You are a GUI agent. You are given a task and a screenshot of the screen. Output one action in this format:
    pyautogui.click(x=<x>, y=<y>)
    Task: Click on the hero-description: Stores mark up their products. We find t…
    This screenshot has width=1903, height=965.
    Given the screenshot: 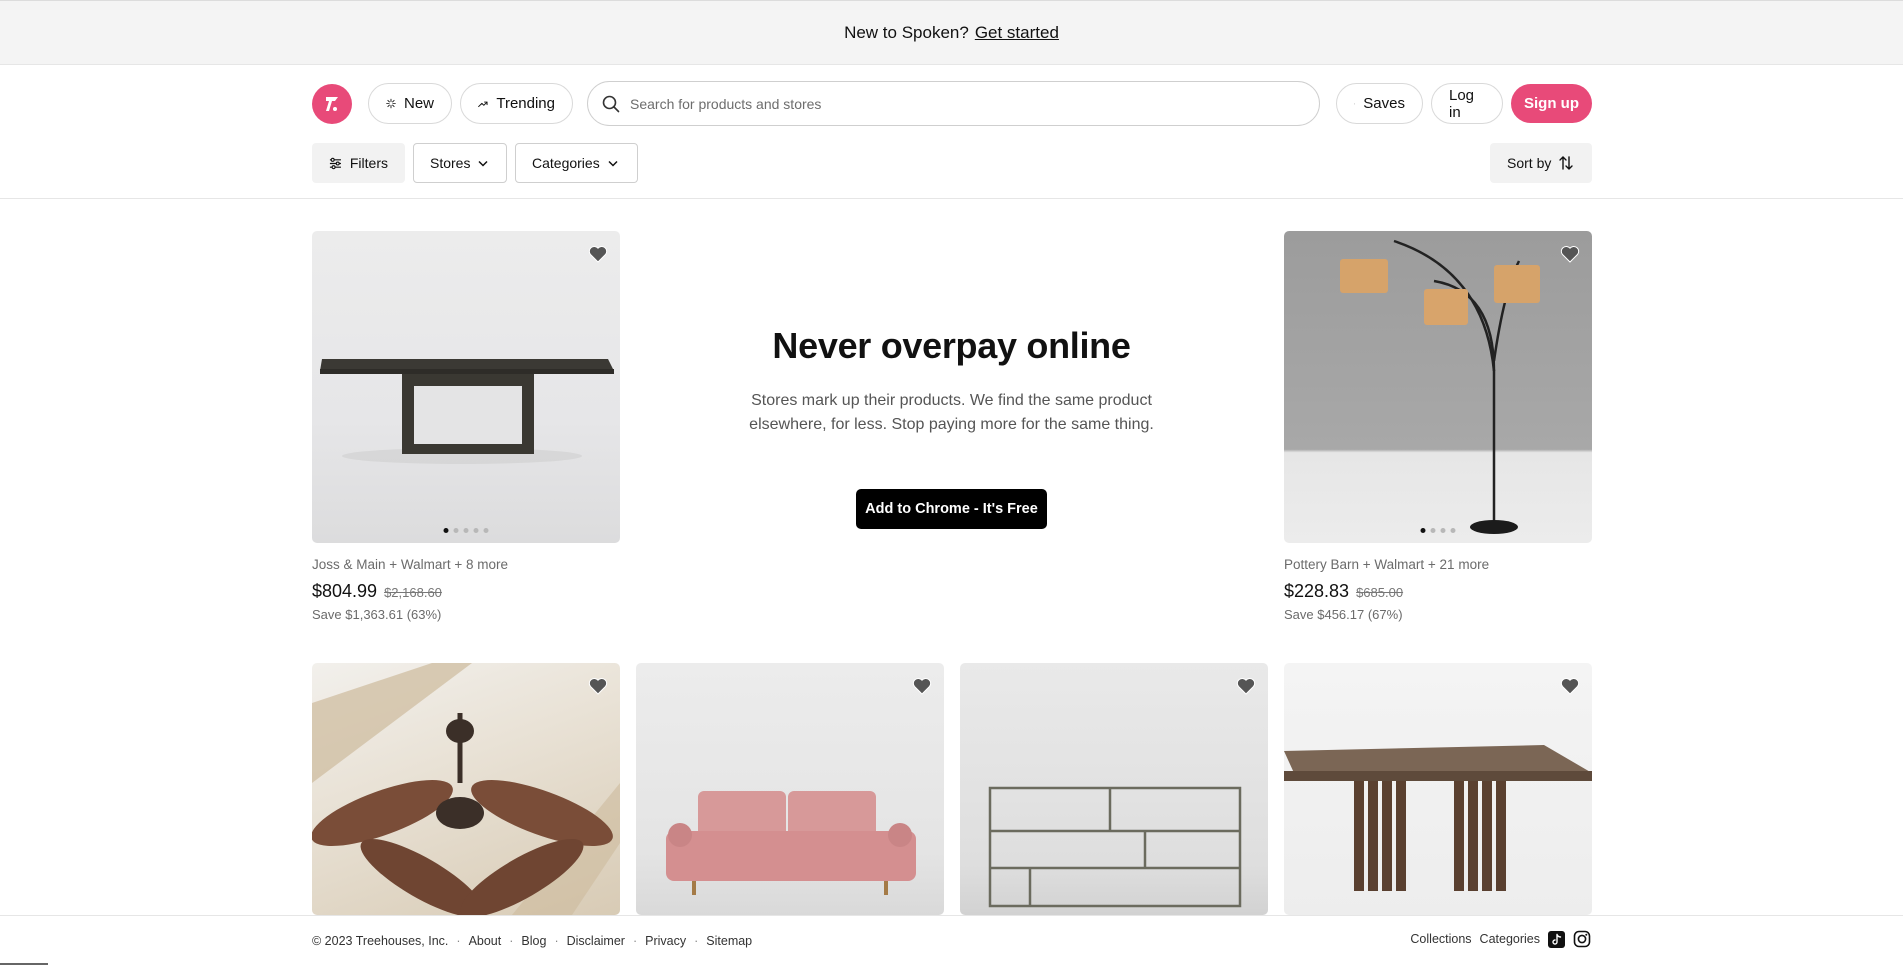 What is the action you would take?
    pyautogui.click(x=951, y=412)
    